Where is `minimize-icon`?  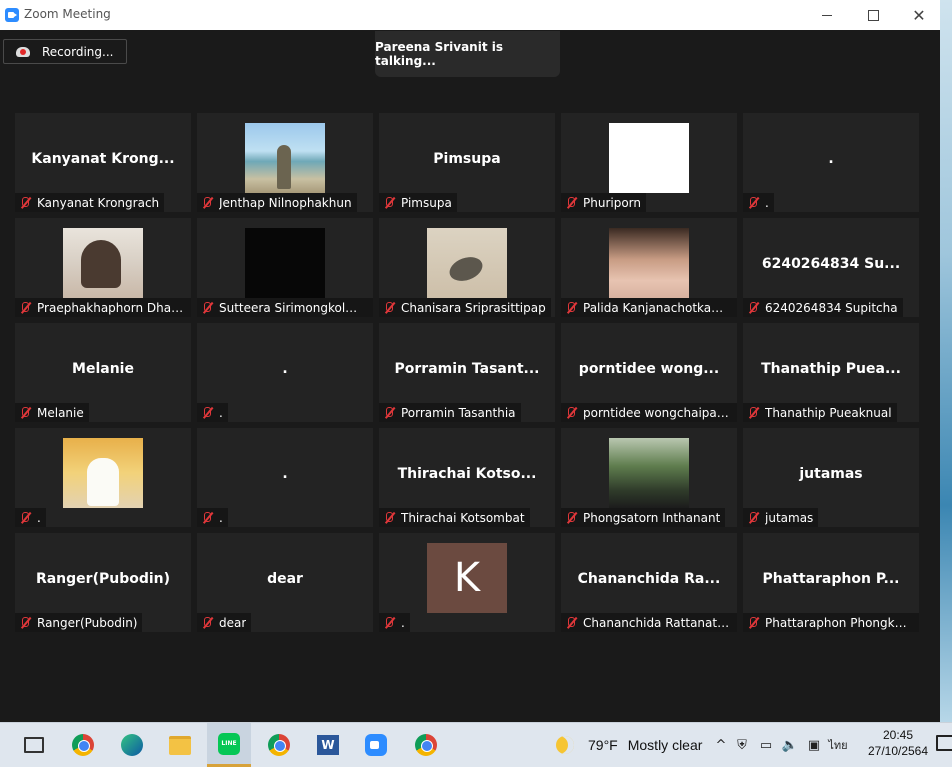
minimize-icon is located at coordinates (827, 15).